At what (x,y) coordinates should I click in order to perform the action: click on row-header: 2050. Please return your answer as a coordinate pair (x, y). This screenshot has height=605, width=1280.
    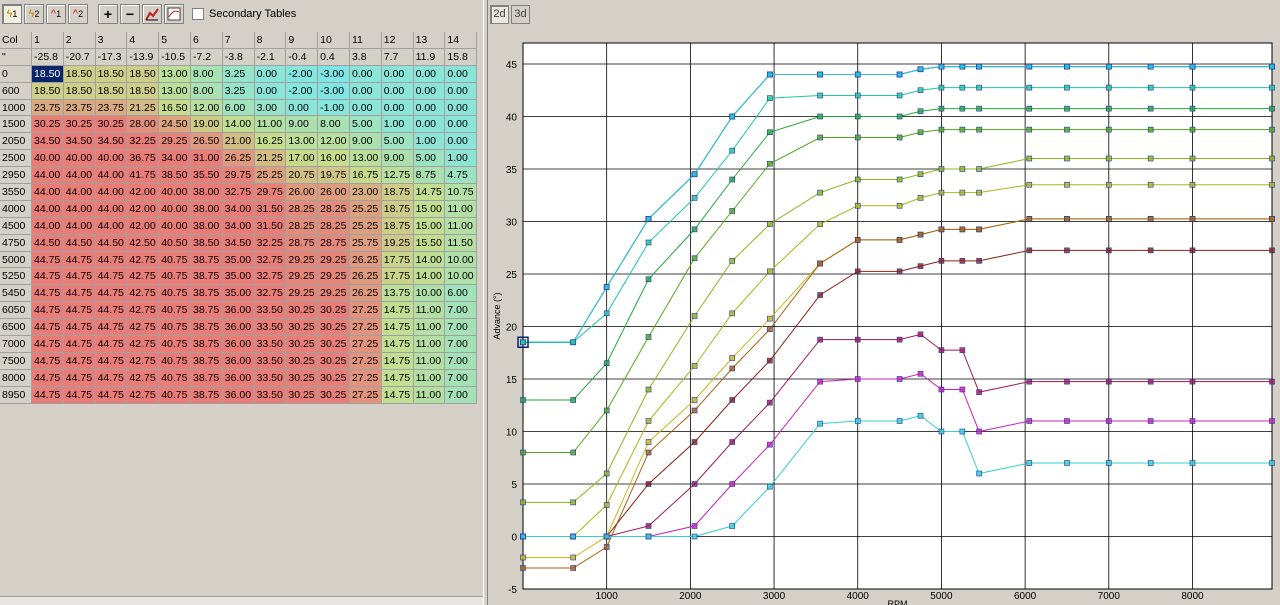
    Looking at the image, I should click on (16, 142).